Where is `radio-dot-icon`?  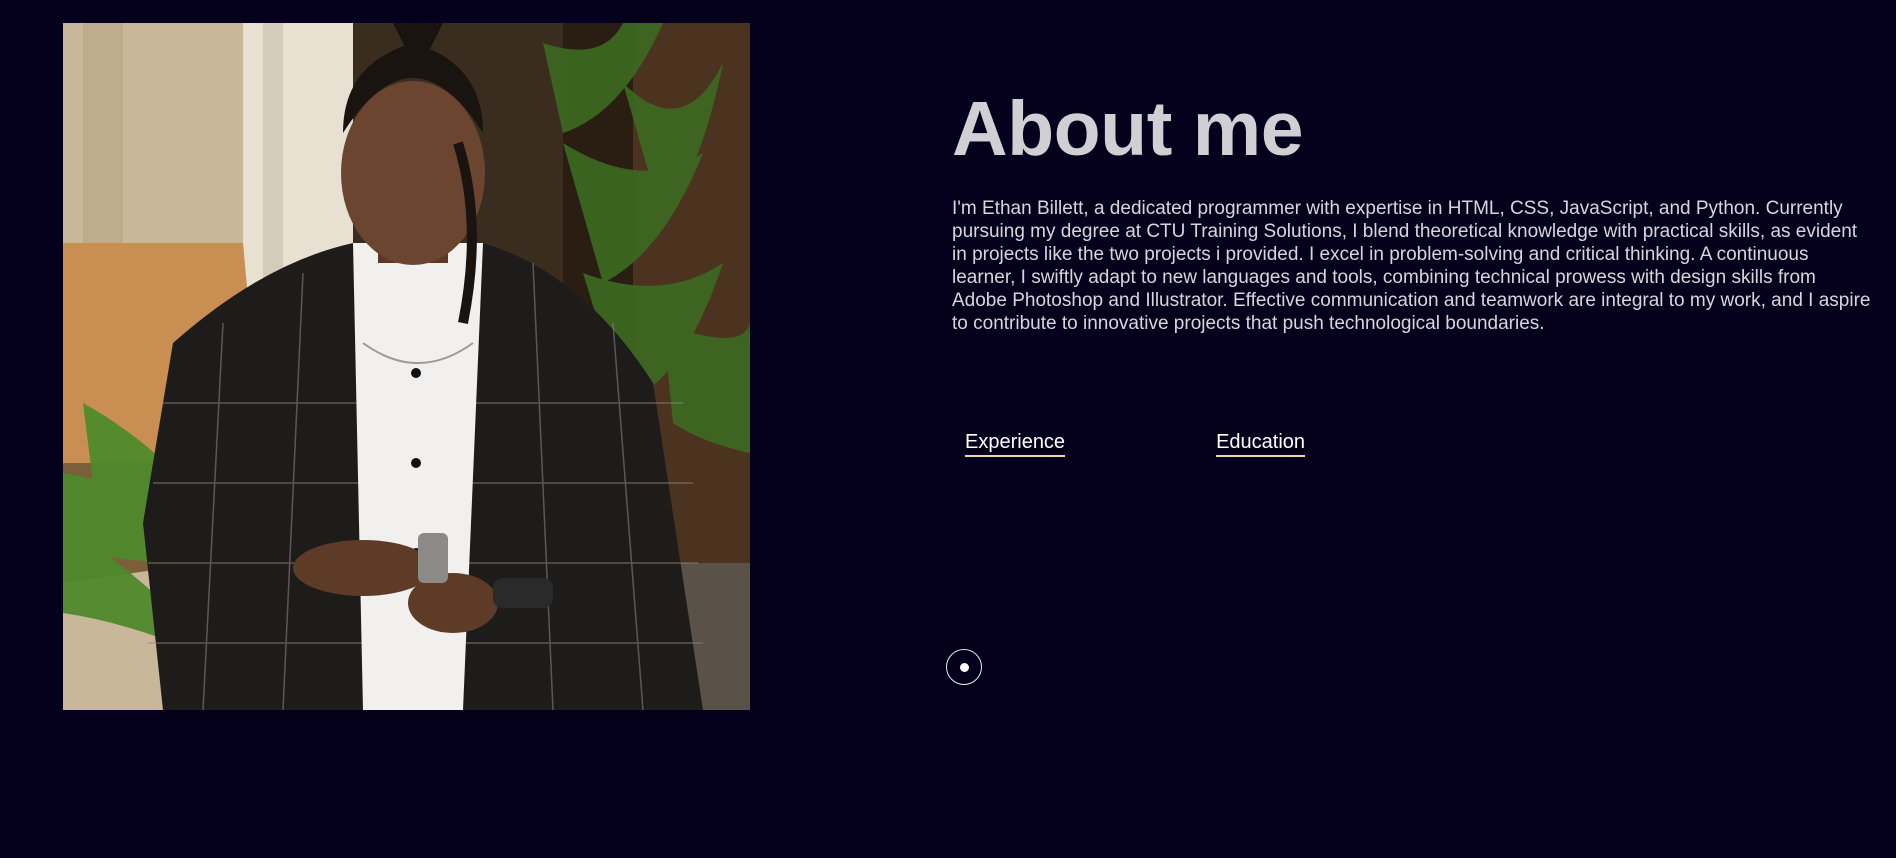 radio-dot-icon is located at coordinates (964, 667).